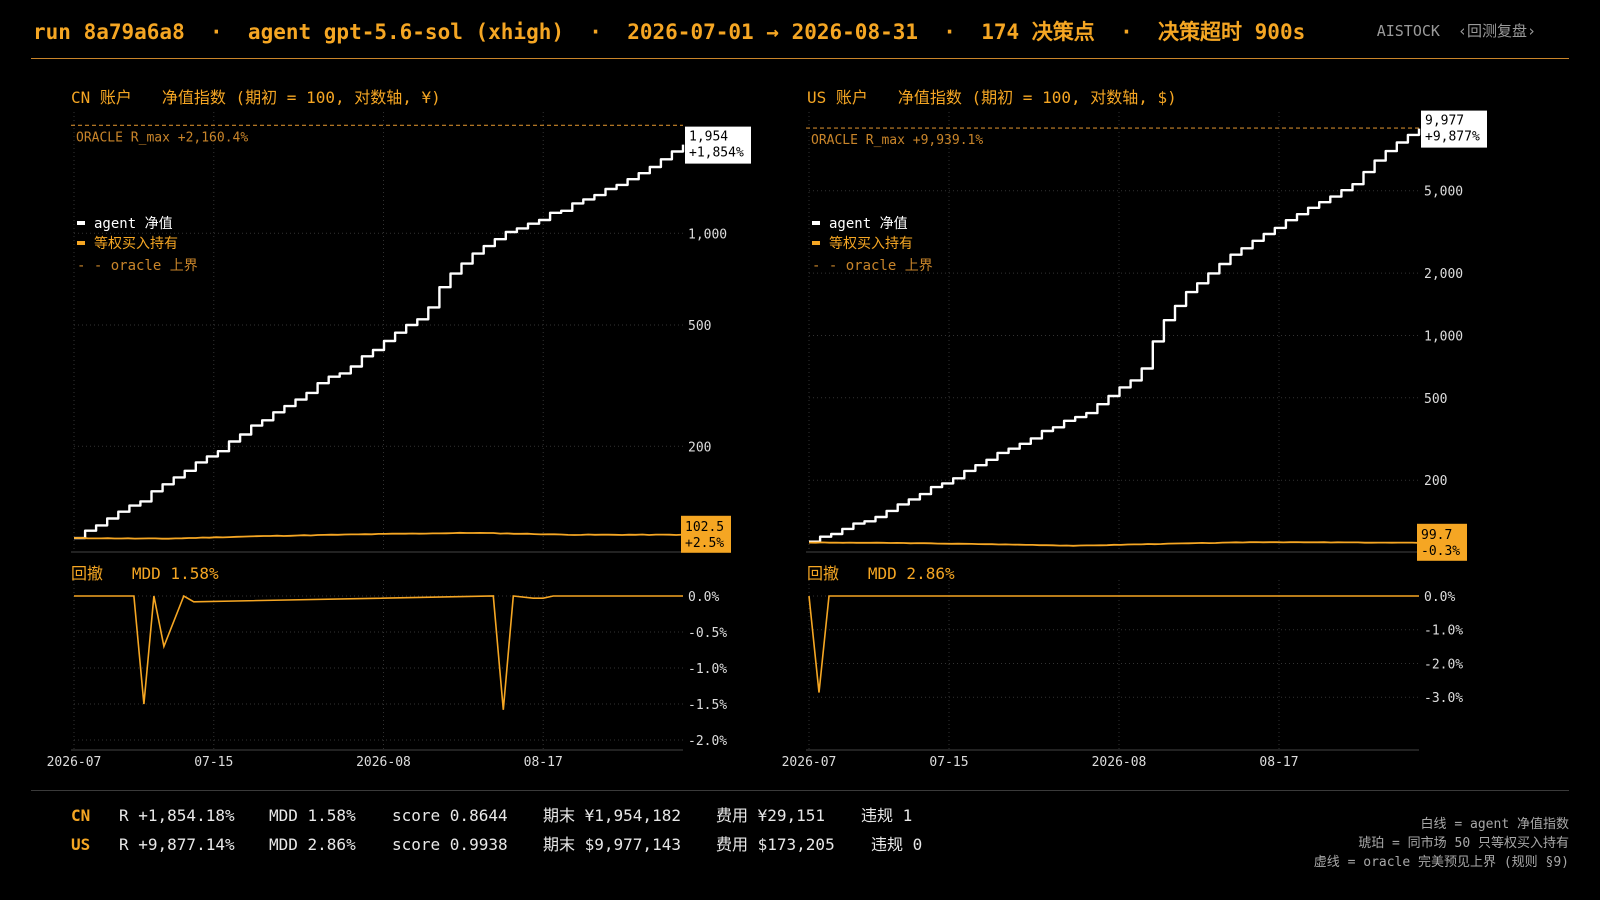 Image resolution: width=1600 pixels, height=900 pixels. I want to click on footer-mdd-us: MDD 2.86%, so click(312, 844).